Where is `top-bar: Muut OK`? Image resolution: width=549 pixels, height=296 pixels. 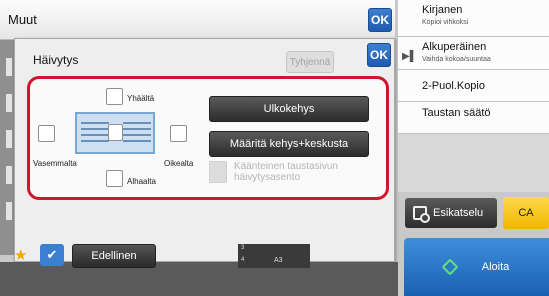
top-bar: Muut OK is located at coordinates (197, 20).